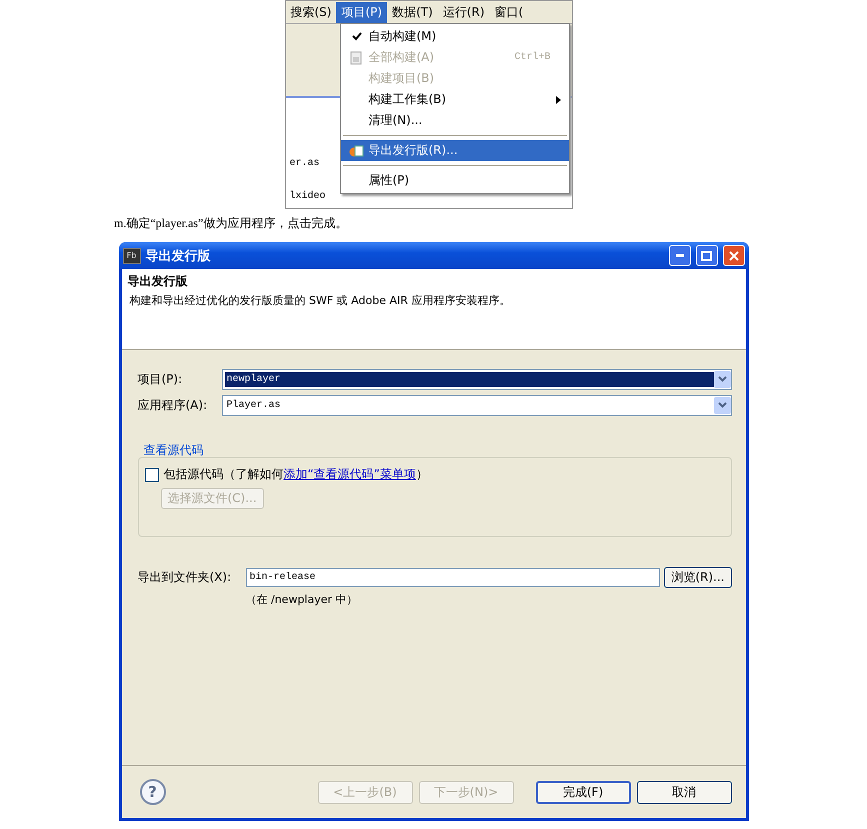  What do you see at coordinates (362, 12) in the screenshot?
I see `menu-bar-item: 项目(P)` at bounding box center [362, 12].